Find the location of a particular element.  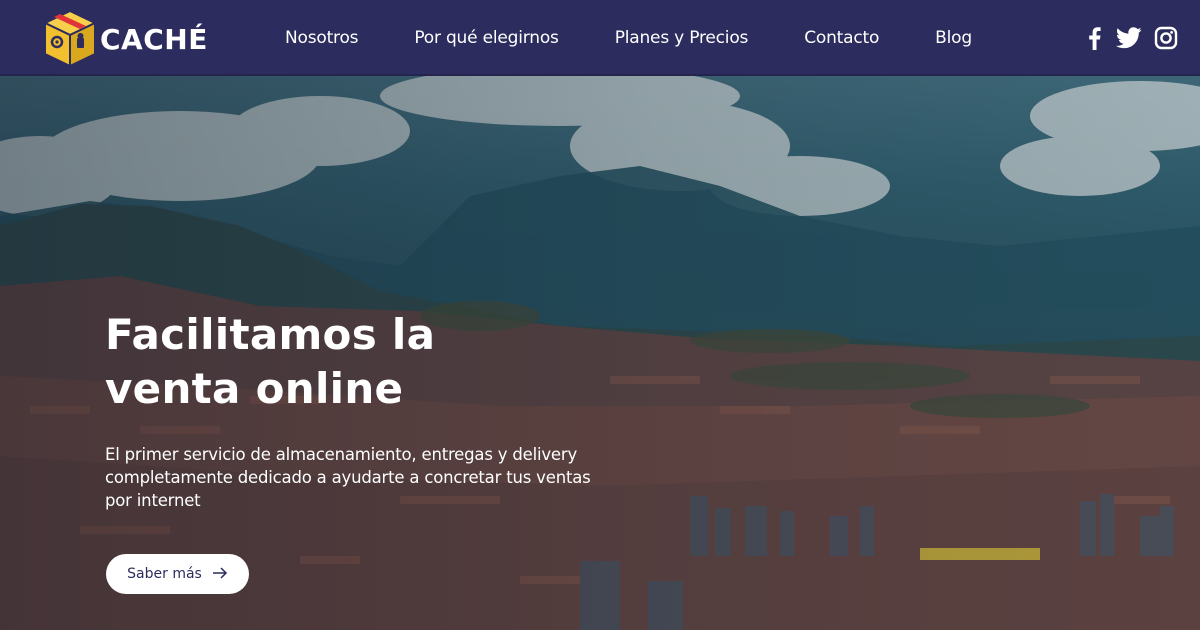

hero-title: Facilitamos la venta online is located at coordinates (315, 362).